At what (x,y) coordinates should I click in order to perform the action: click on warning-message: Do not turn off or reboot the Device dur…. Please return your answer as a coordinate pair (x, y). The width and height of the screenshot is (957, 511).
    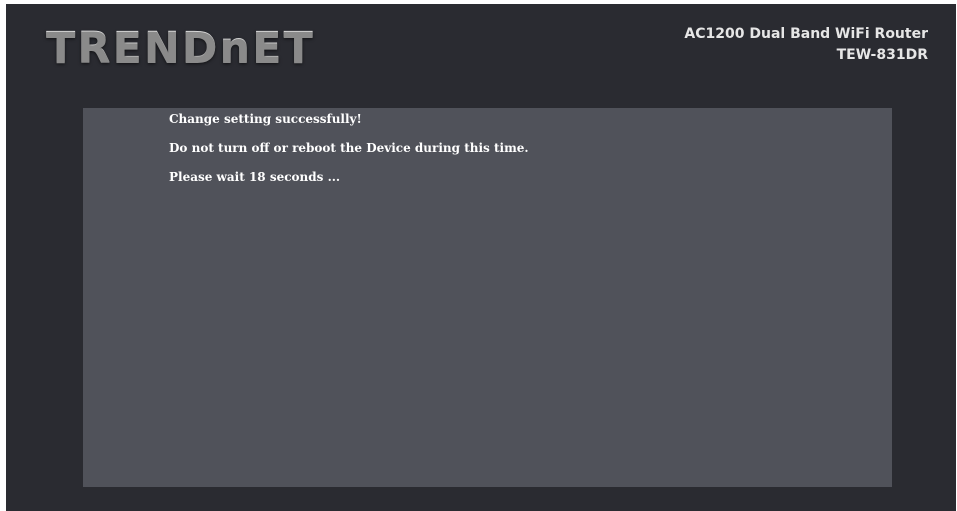
    Looking at the image, I should click on (349, 148).